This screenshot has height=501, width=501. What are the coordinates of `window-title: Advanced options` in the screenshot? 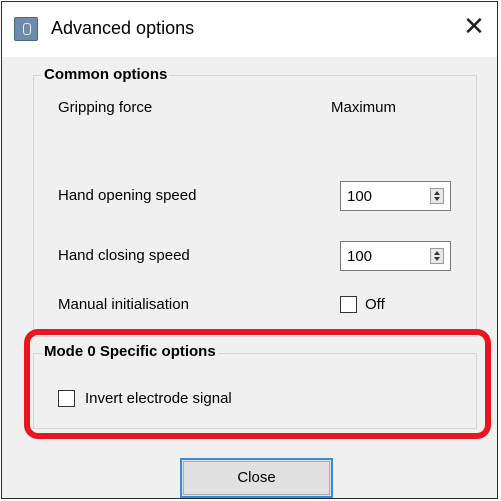 It's located at (123, 28).